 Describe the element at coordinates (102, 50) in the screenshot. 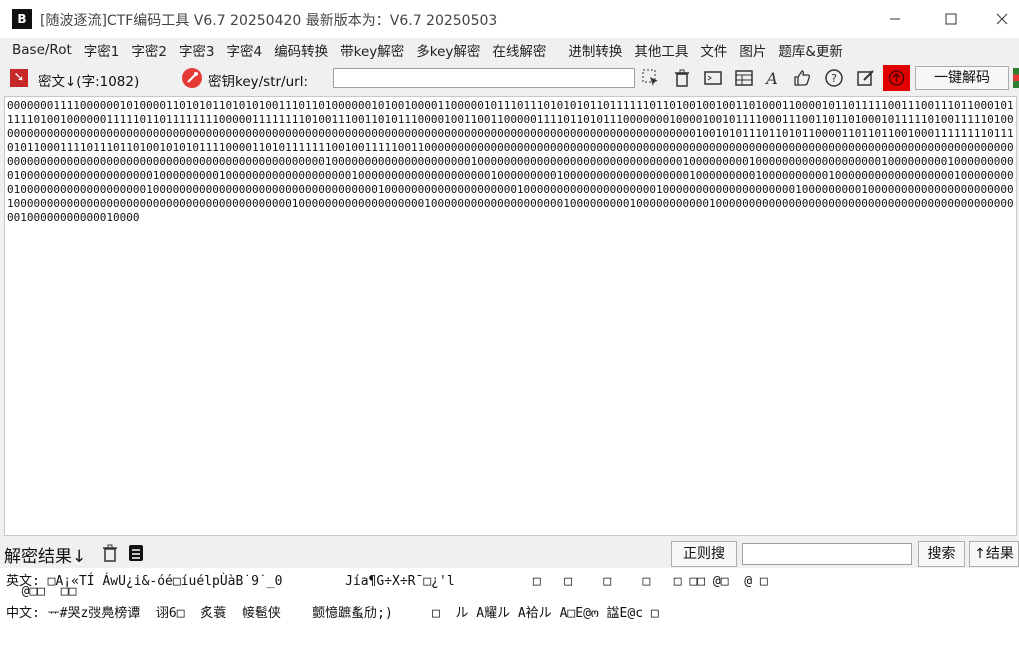

I see `menu-zimi1: 字密1` at that location.